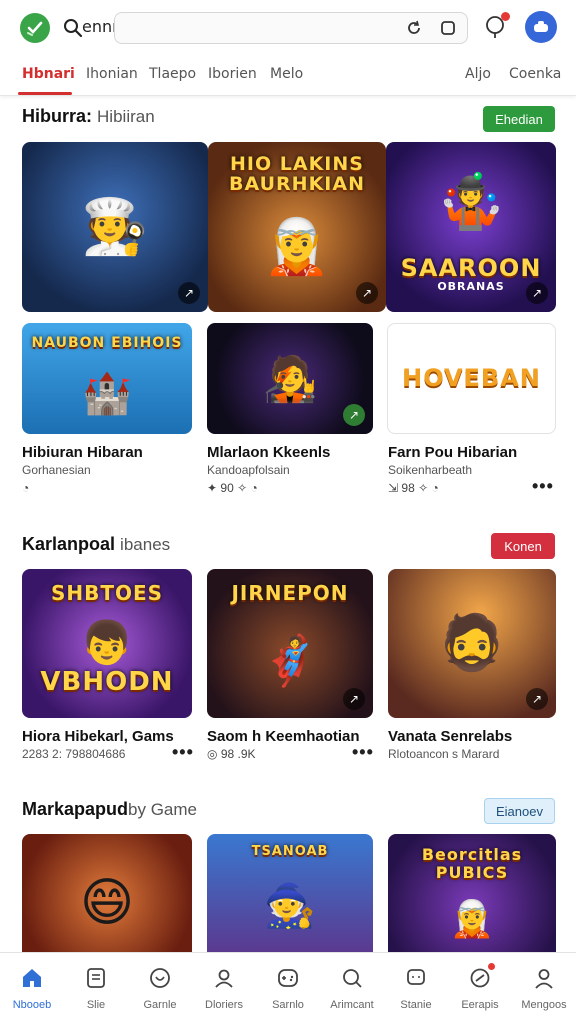 This screenshot has width=576, height=1024. I want to click on user-icon, so click(224, 978).